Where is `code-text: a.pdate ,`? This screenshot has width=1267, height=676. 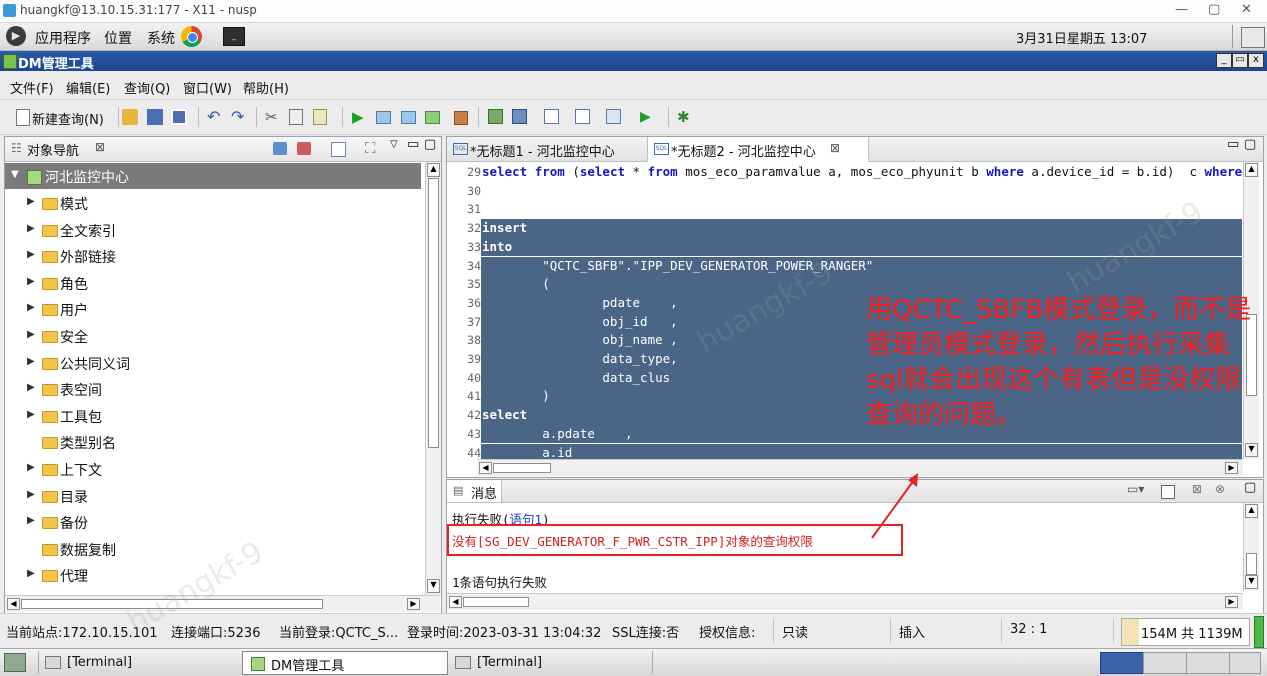
code-text: a.pdate , is located at coordinates (557, 433).